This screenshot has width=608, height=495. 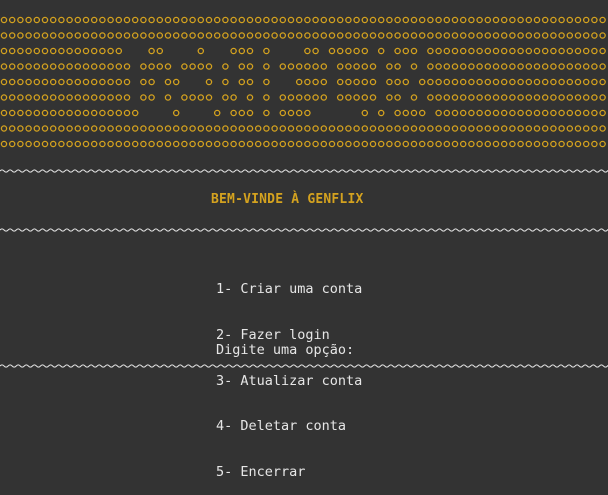 What do you see at coordinates (304, 171) in the screenshot?
I see `separator-line` at bounding box center [304, 171].